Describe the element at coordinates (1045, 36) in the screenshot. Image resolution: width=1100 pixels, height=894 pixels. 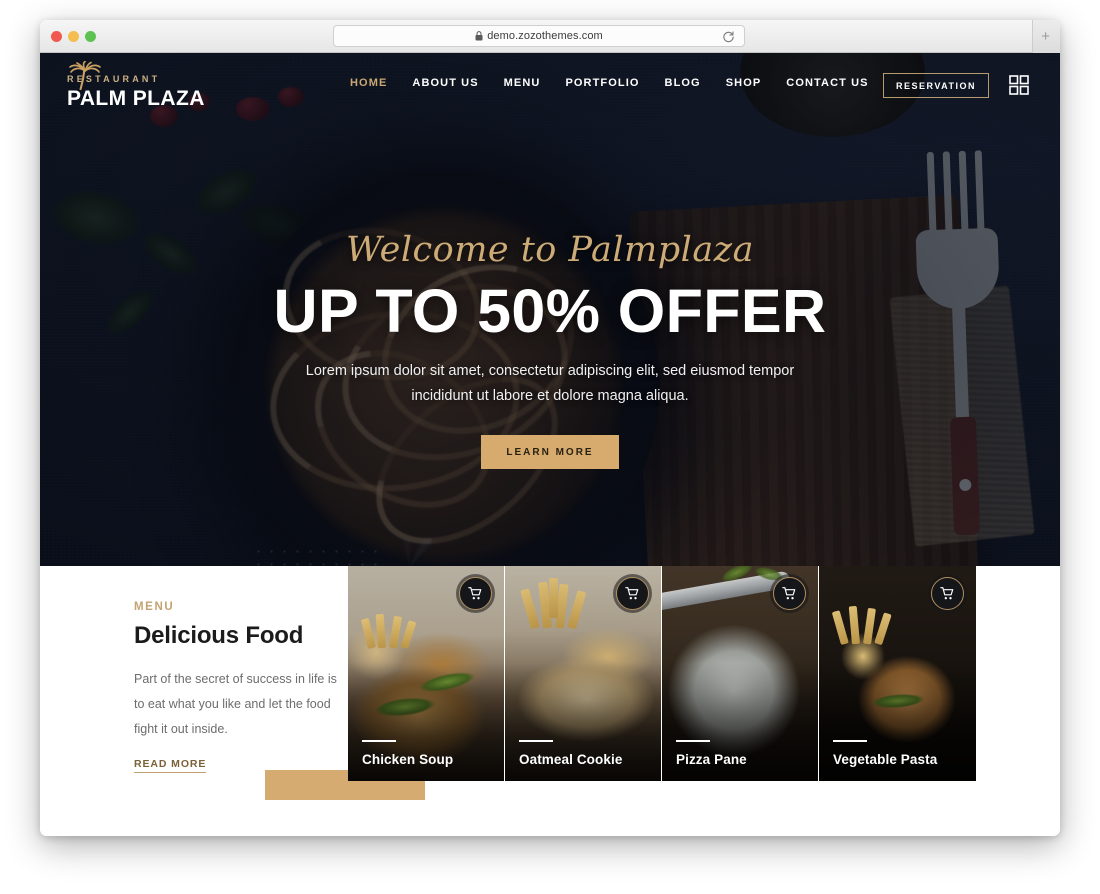
I see `new-tab-button: +` at that location.